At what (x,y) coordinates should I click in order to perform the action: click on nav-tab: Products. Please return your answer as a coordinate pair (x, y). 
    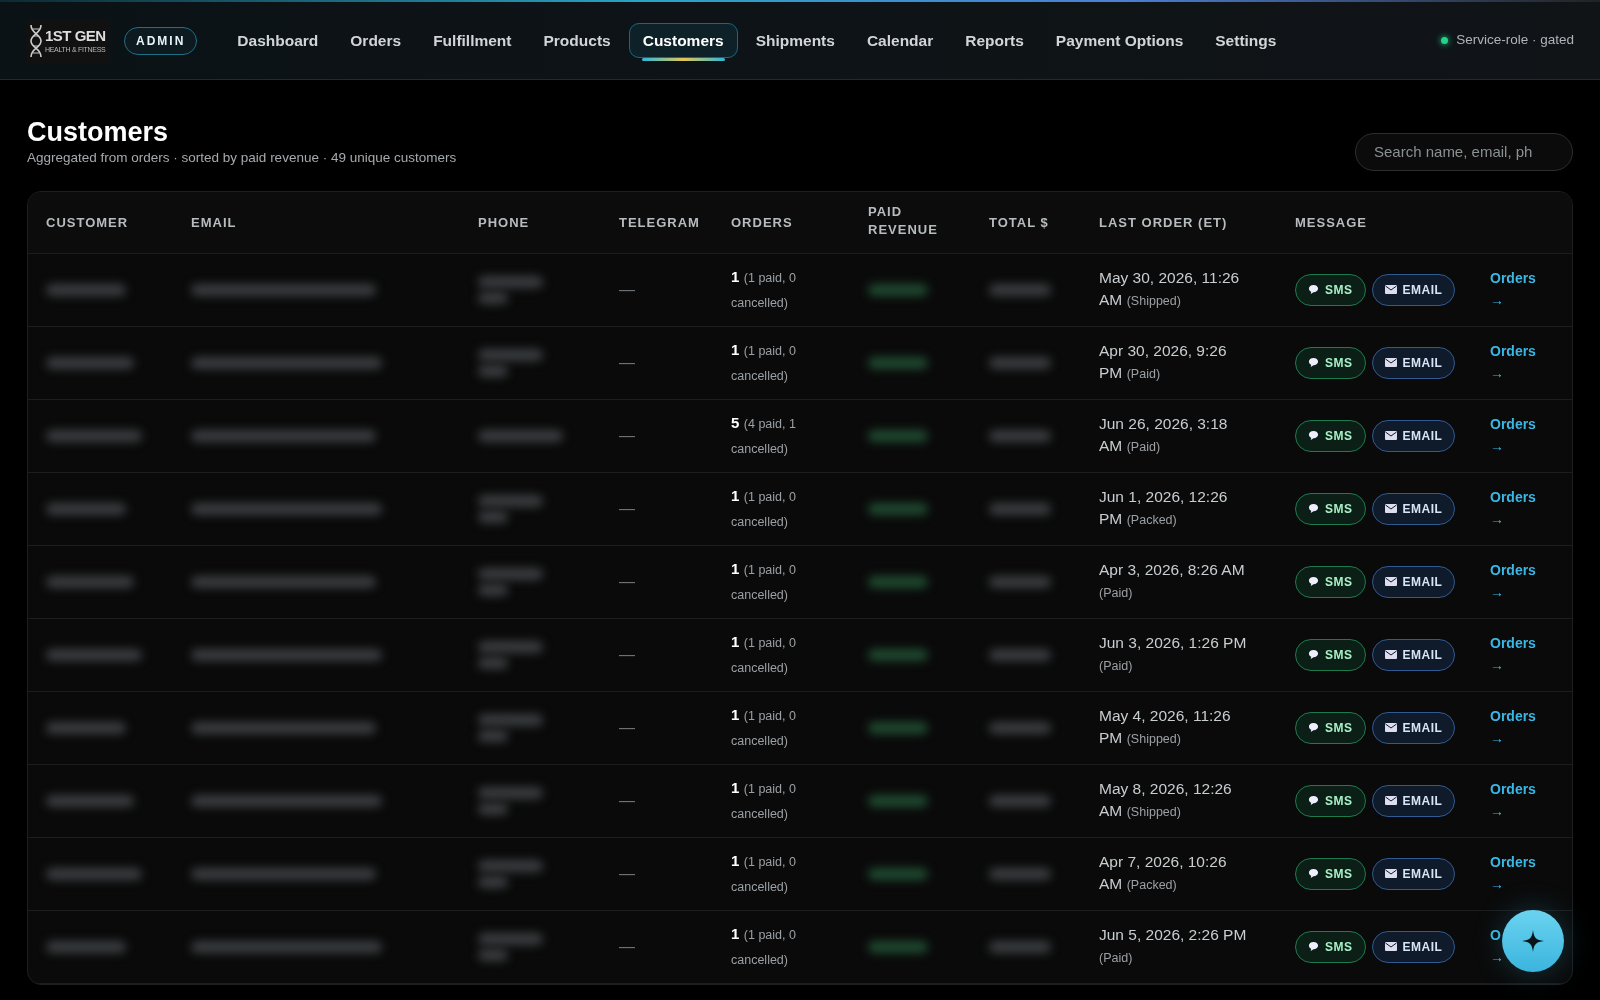
    Looking at the image, I should click on (577, 40).